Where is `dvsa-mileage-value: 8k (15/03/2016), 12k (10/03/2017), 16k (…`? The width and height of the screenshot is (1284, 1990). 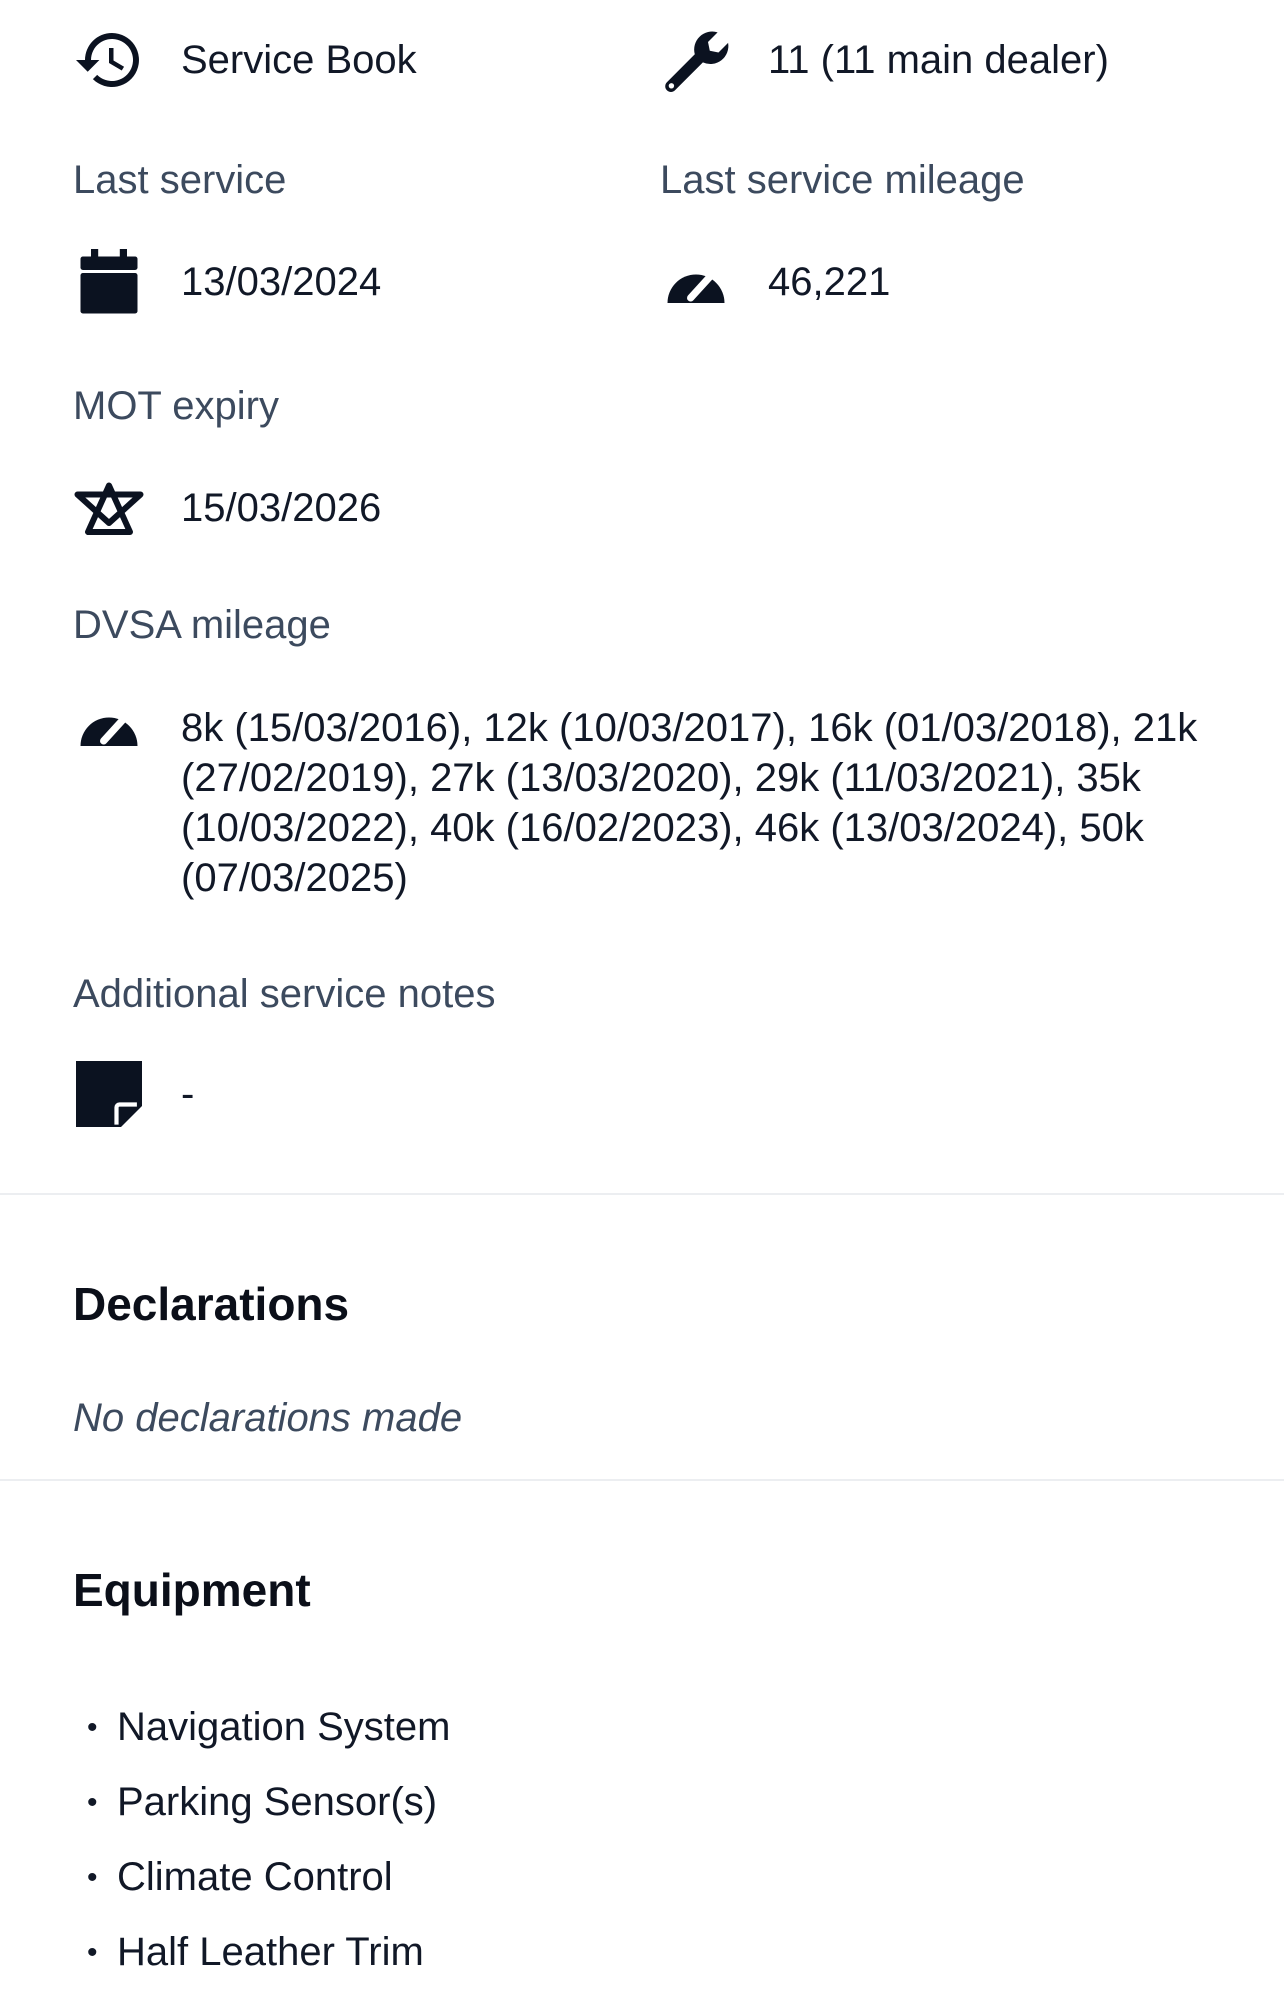 dvsa-mileage-value: 8k (15/03/2016), 12k (10/03/2017), 16k (… is located at coordinates (689, 803).